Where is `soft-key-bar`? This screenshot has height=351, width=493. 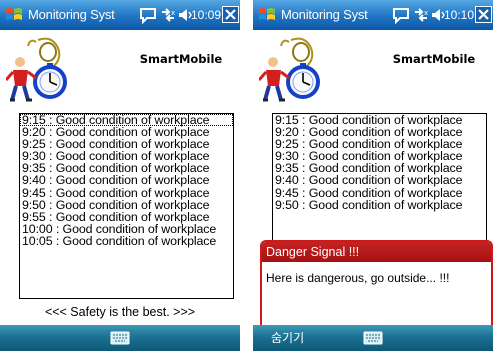 soft-key-bar is located at coordinates (120, 338).